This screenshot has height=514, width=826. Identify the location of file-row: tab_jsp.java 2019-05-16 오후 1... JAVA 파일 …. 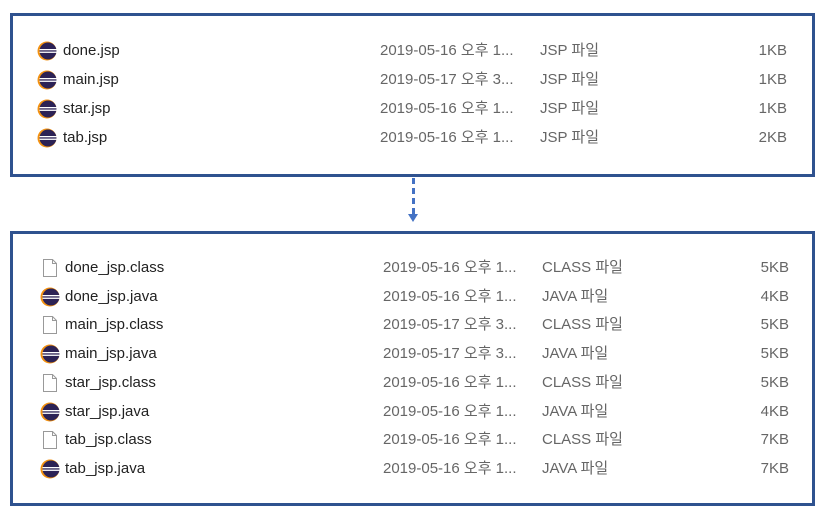
(412, 469).